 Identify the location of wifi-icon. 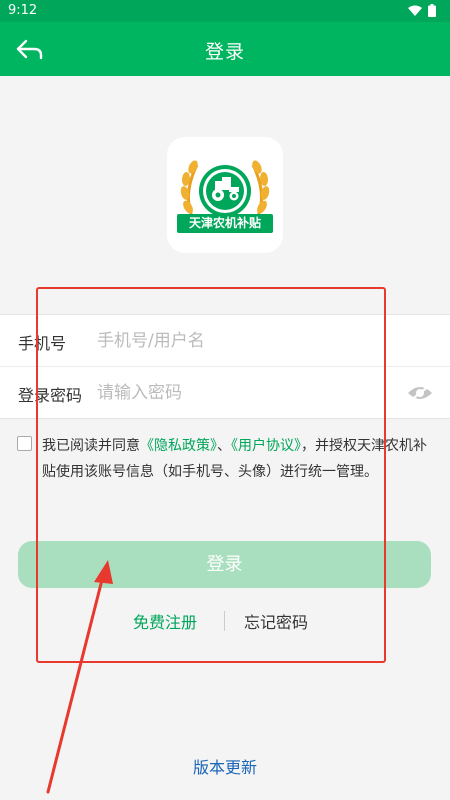
(415, 10).